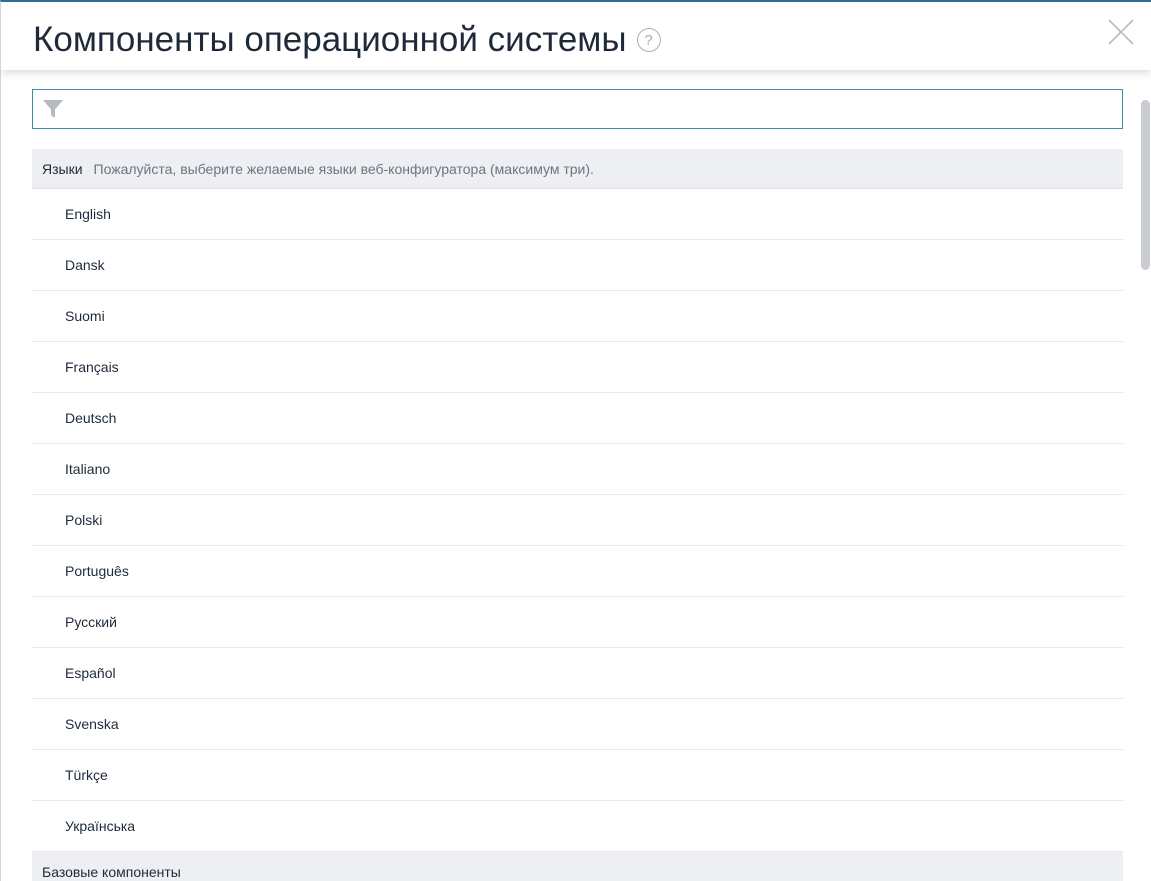  What do you see at coordinates (577, 520) in the screenshot?
I see `language-option: Polski` at bounding box center [577, 520].